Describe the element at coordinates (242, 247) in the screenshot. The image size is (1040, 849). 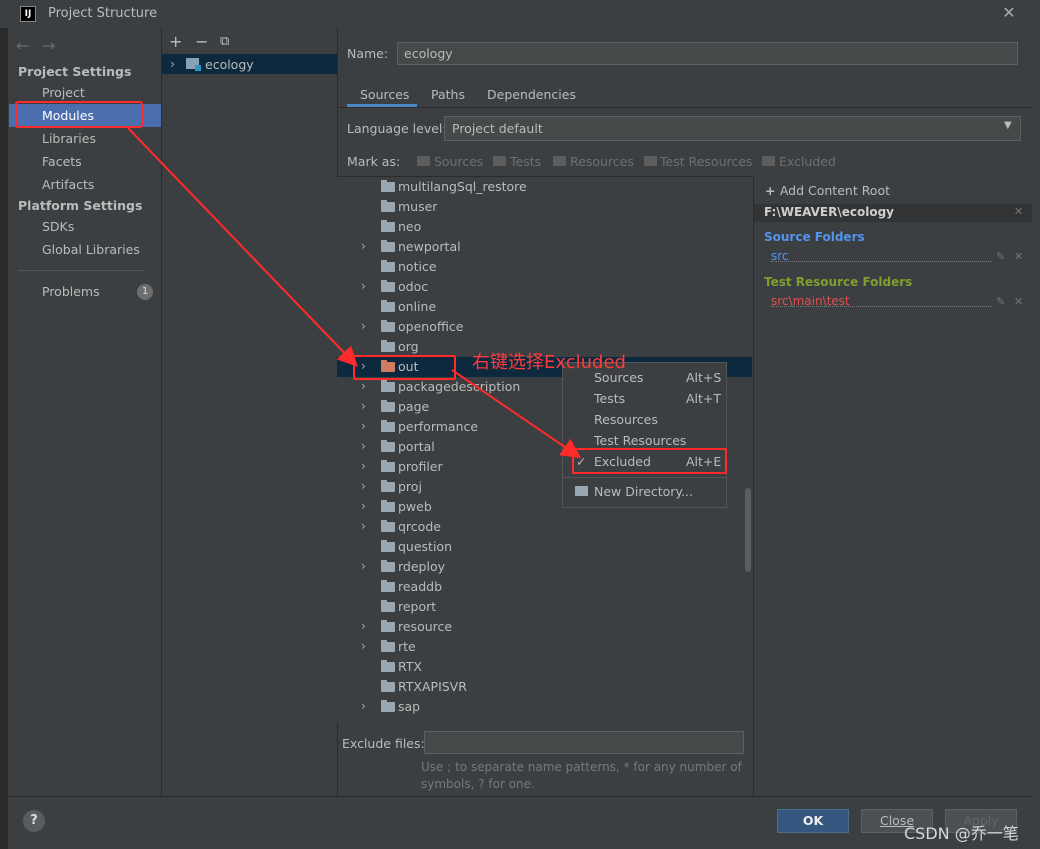
I see `arrow-modules-to-out` at that location.